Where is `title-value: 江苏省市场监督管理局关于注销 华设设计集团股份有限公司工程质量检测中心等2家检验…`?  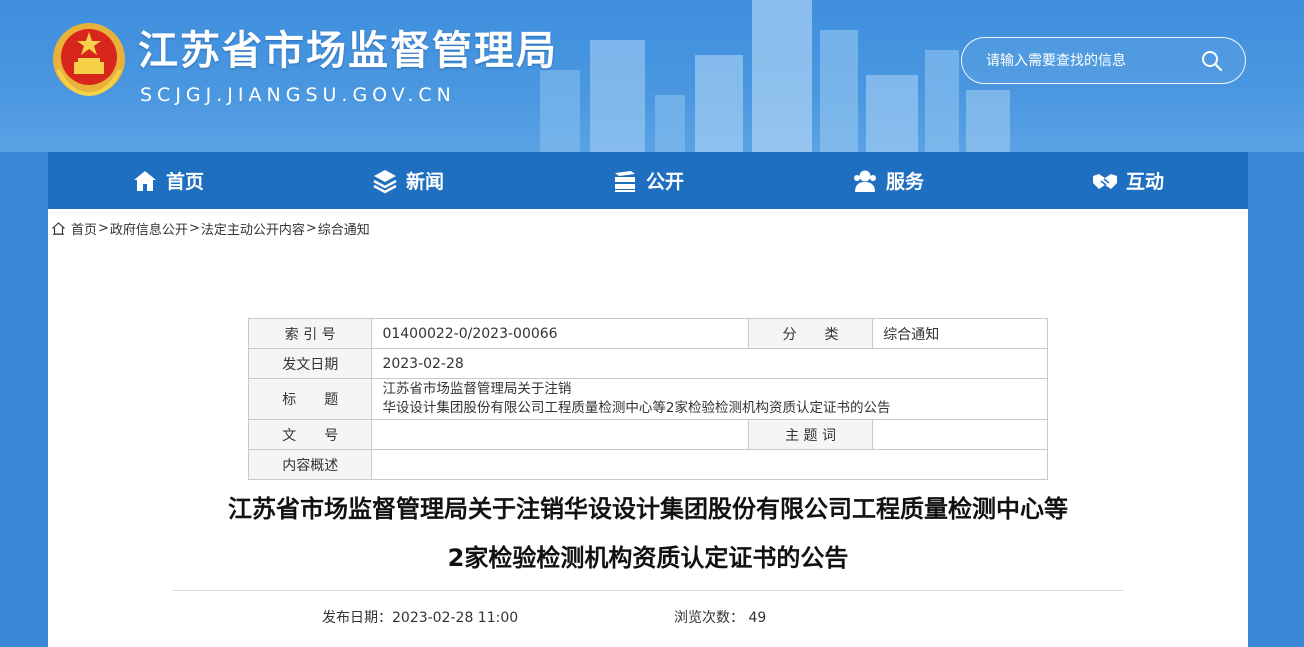
title-value: 江苏省市场监督管理局关于注销 华设设计集团股份有限公司工程质量检测中心等2家检验… is located at coordinates (709, 399).